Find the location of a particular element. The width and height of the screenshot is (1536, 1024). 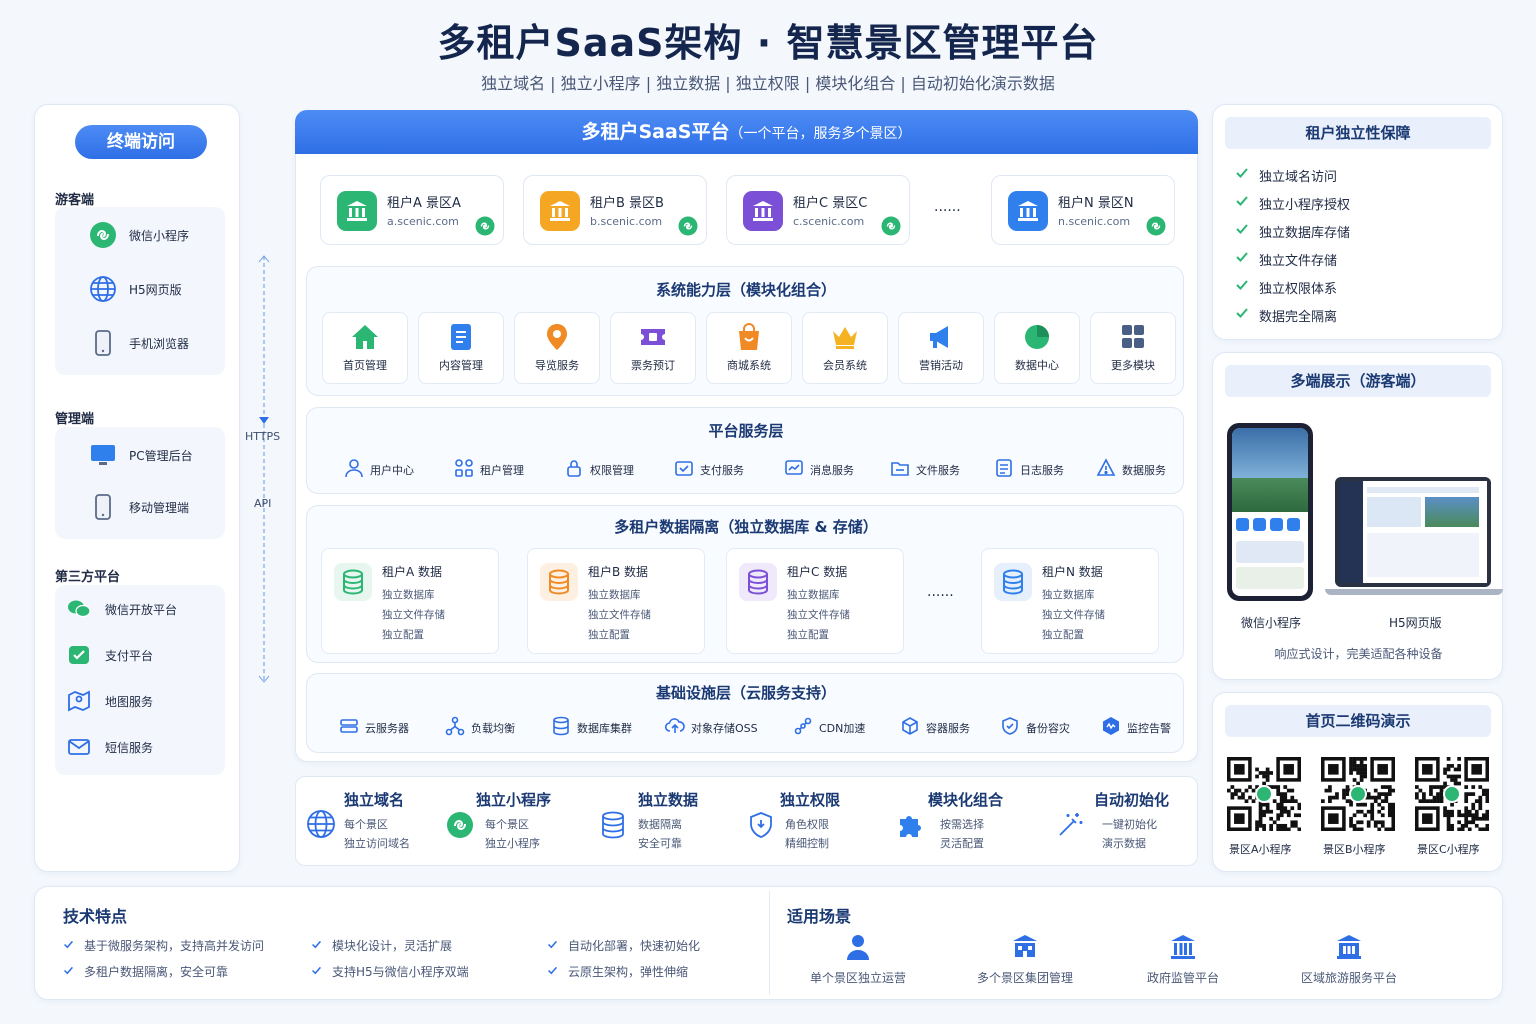

data-card-n: 租户N 数据 独立数据库 独立文件存储 独立配置 is located at coordinates (1070, 601).